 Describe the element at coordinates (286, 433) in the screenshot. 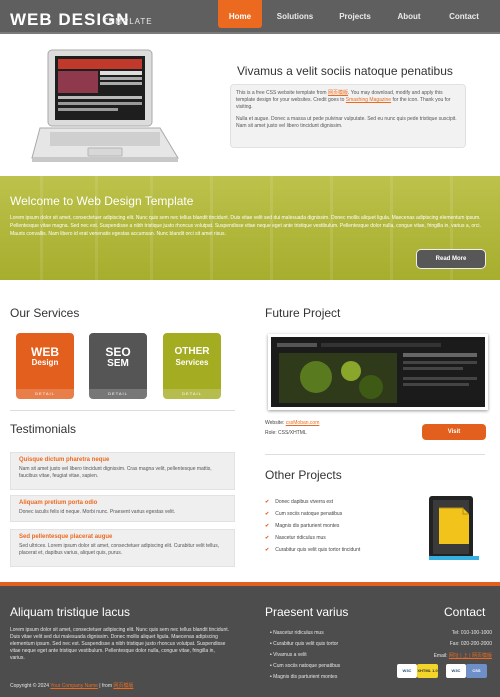

I see `project-role: Role: CSS/XHTML` at that location.